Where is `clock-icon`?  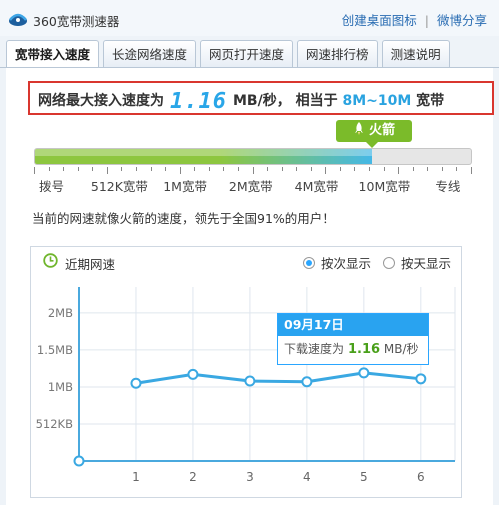
clock-icon is located at coordinates (50, 260).